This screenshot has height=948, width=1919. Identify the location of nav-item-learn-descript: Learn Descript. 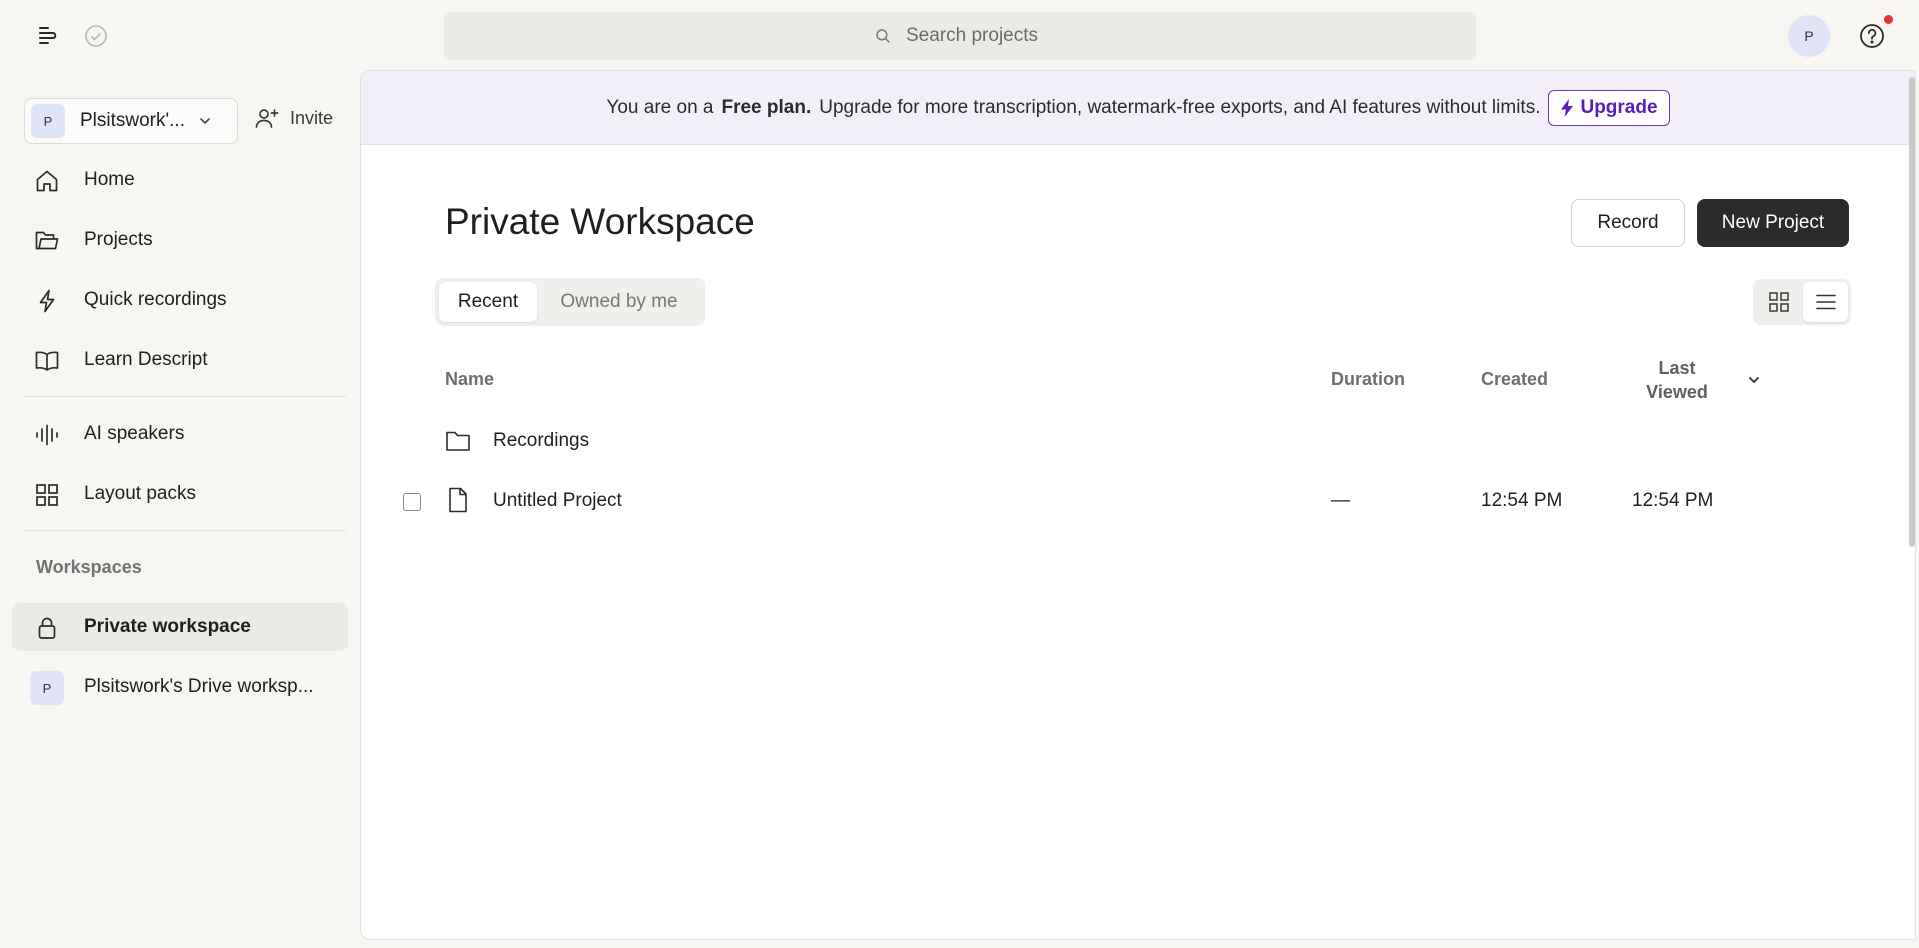
(180, 360).